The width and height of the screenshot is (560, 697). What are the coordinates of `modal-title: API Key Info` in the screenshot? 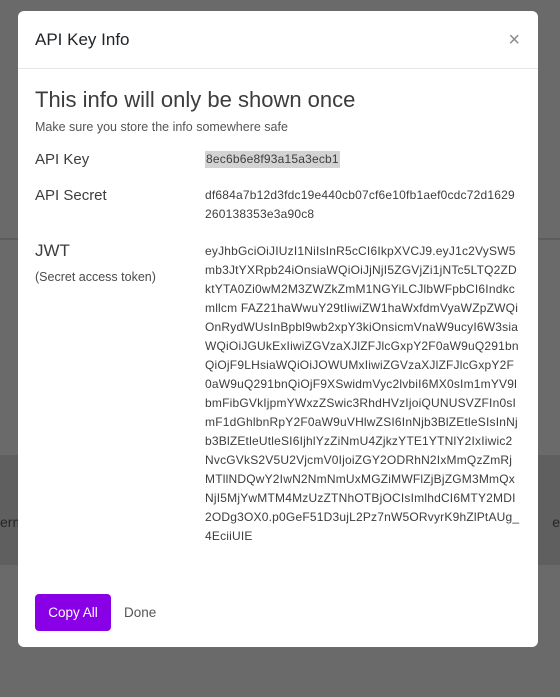 It's located at (82, 39).